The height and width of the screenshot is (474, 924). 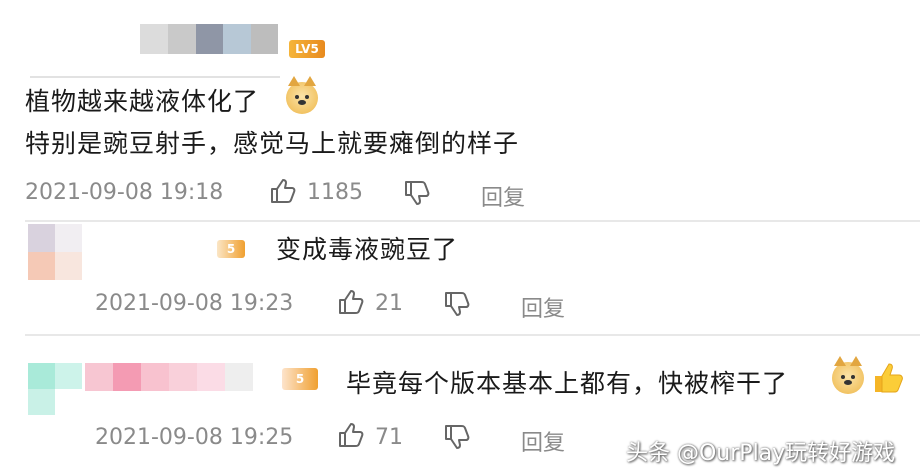 I want to click on comment-text-line-1: 植物越来越液体化了, so click(x=142, y=101).